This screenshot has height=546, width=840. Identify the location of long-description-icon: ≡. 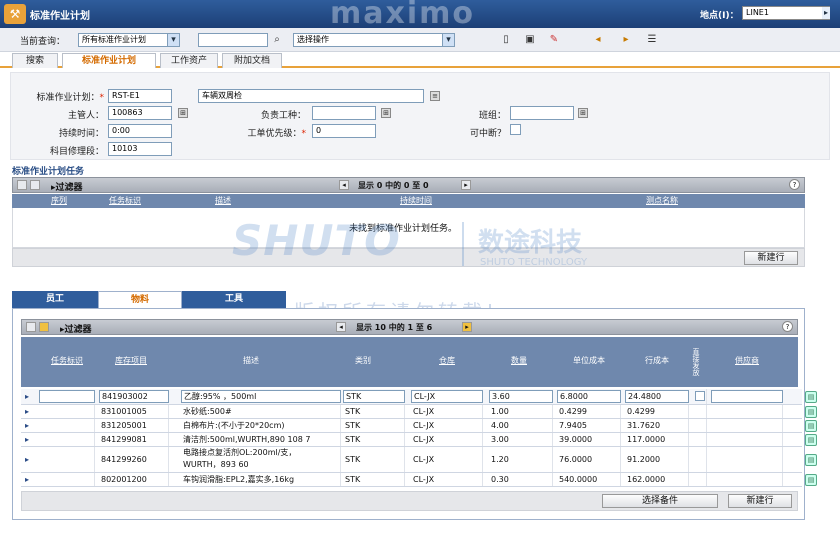
(435, 96).